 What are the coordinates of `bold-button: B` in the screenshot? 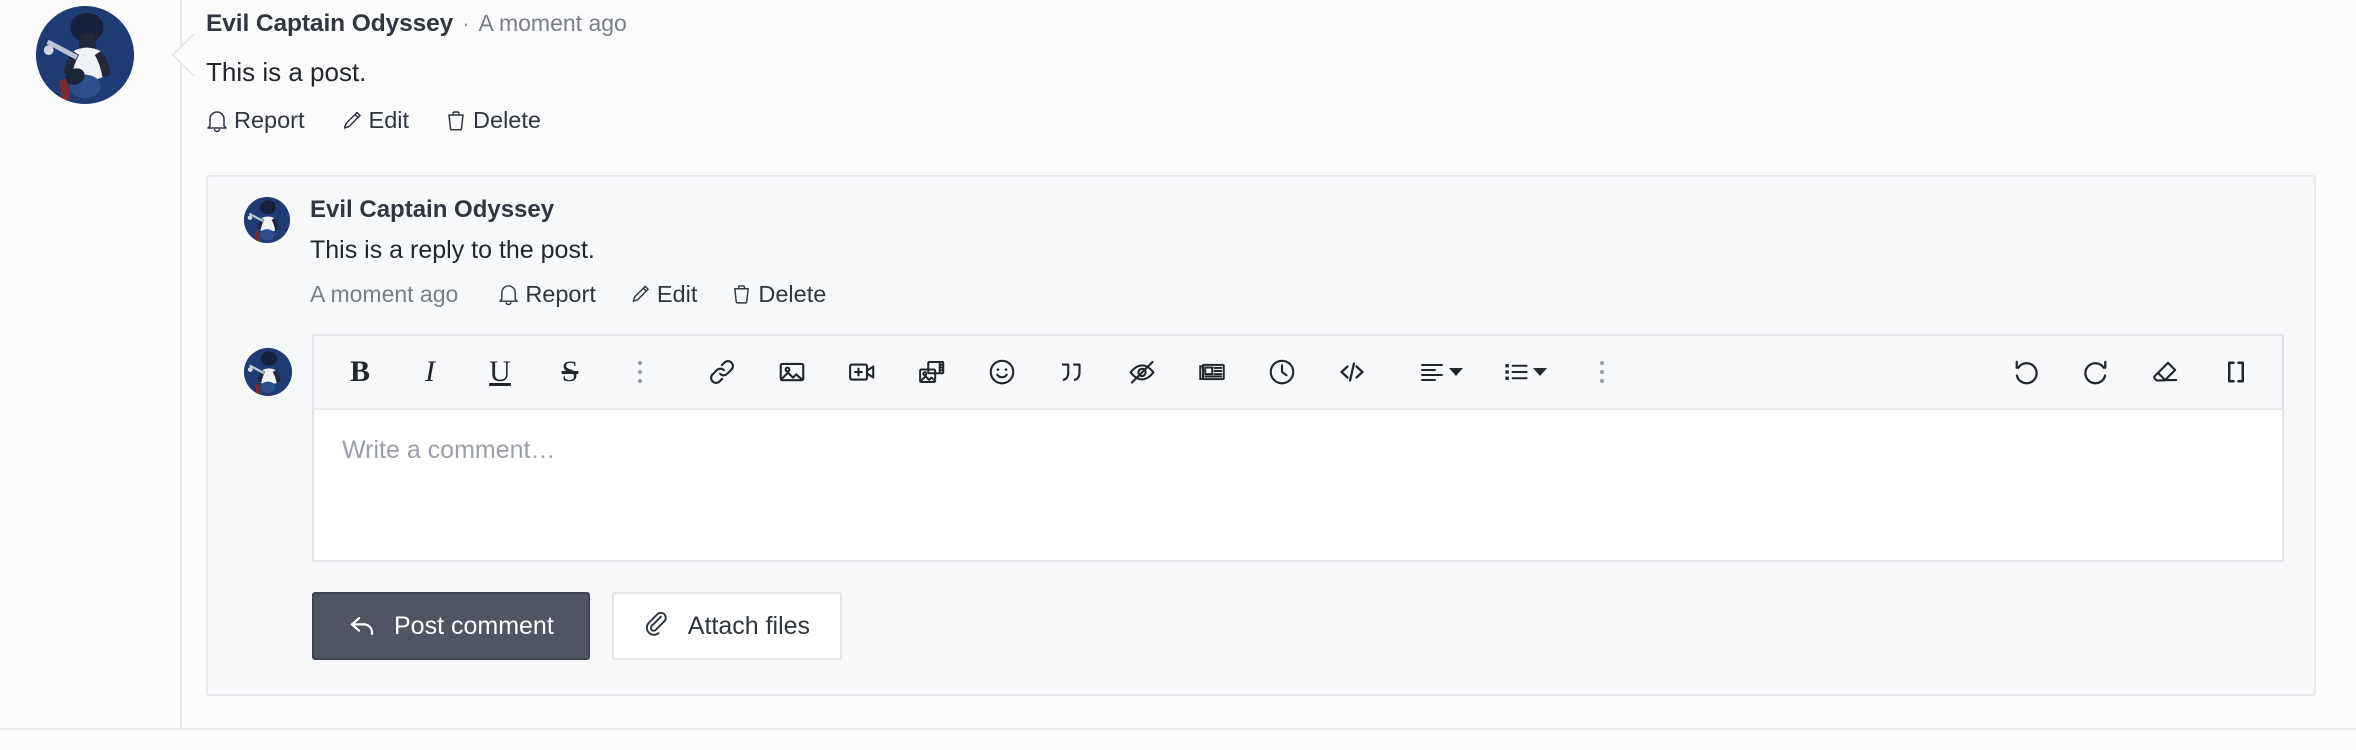 It's located at (360, 372).